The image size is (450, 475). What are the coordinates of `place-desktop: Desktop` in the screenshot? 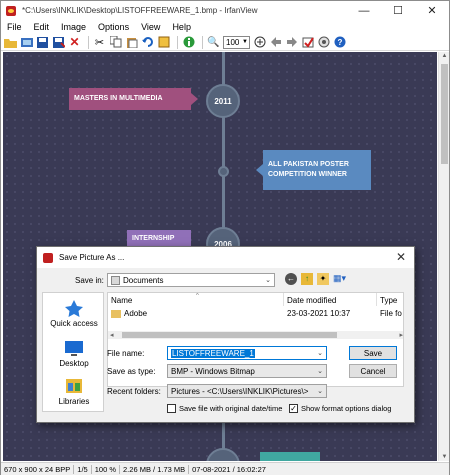 It's located at (74, 353).